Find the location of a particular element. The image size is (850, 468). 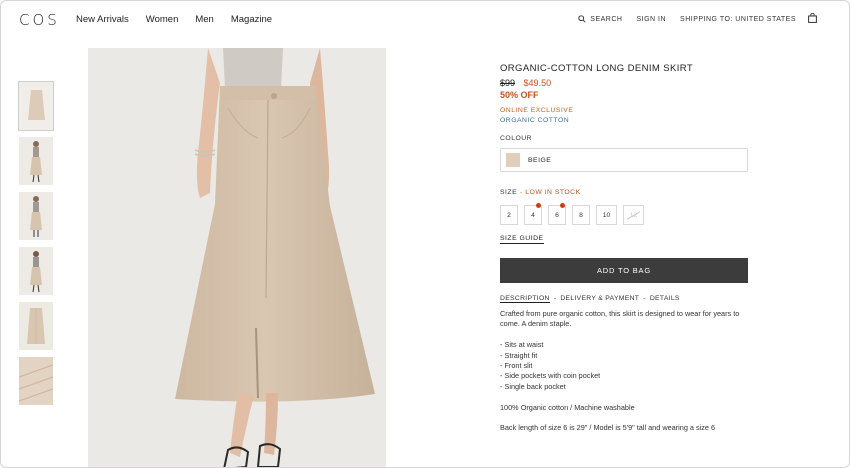

search-icon is located at coordinates (582, 19).